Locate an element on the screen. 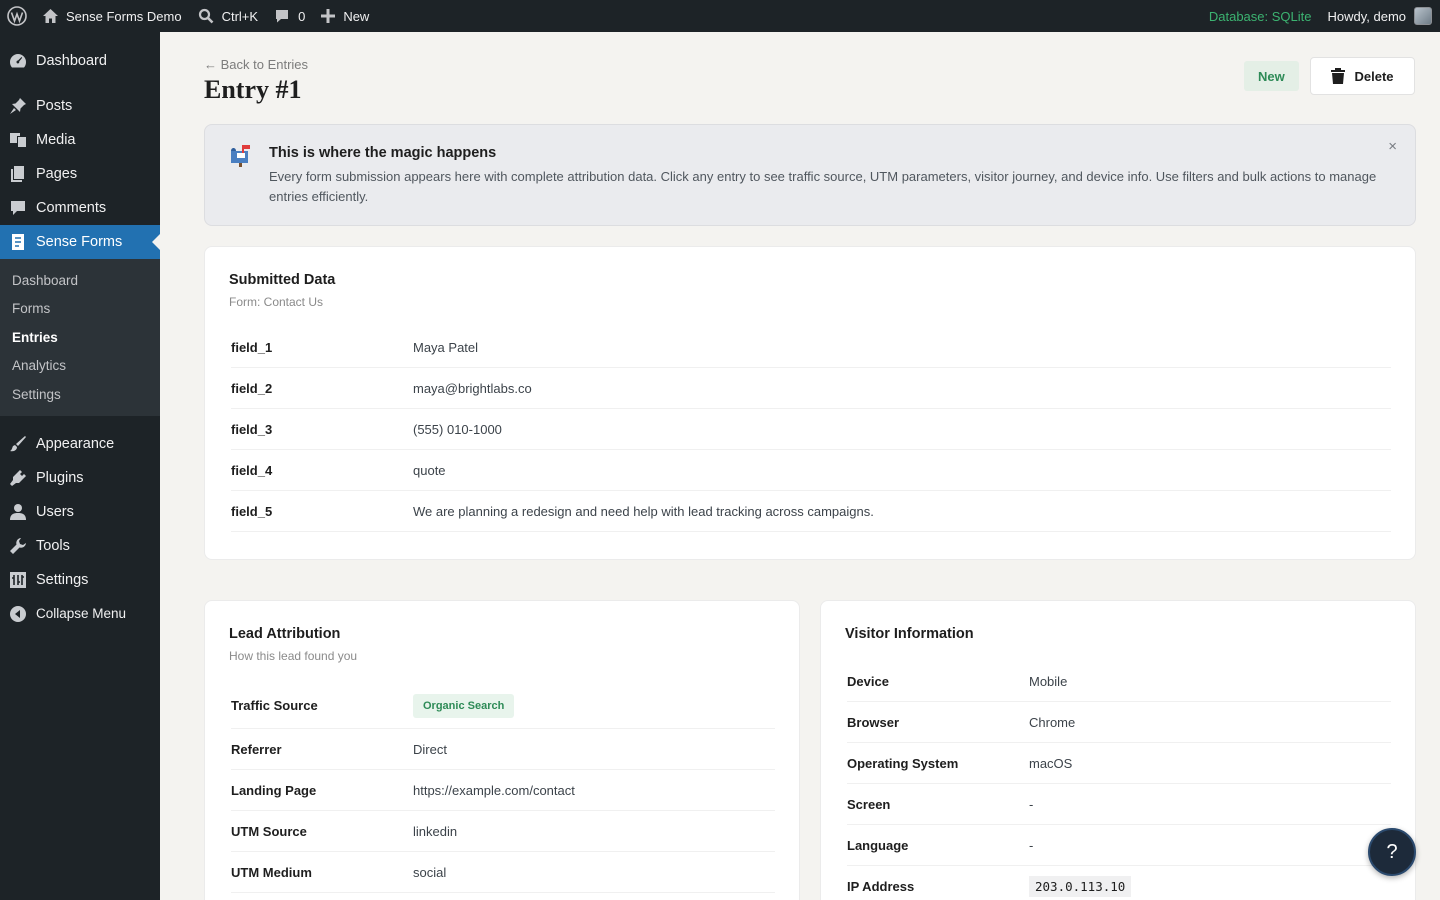  menu-item-comments: Comments is located at coordinates (80, 208).